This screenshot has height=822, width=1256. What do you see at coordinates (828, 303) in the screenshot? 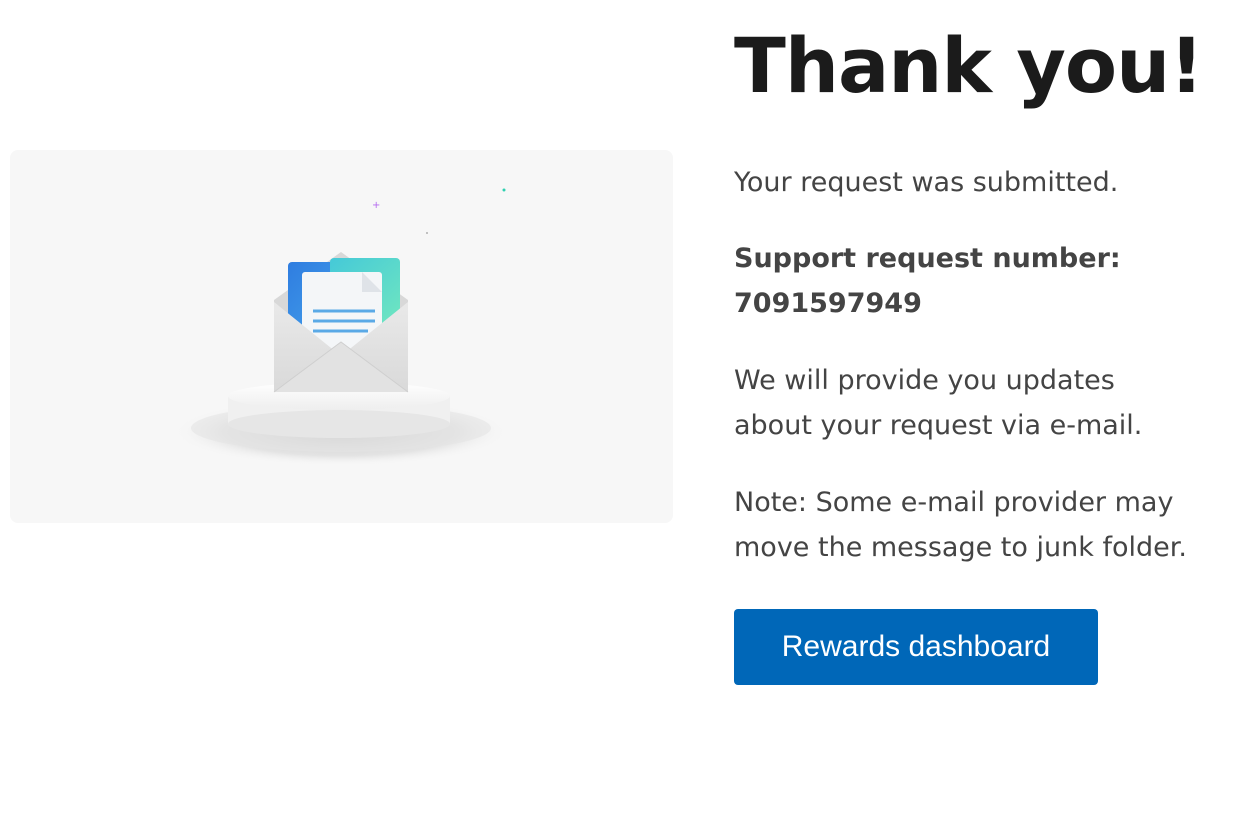
I see `support-request-number: 7091597949` at bounding box center [828, 303].